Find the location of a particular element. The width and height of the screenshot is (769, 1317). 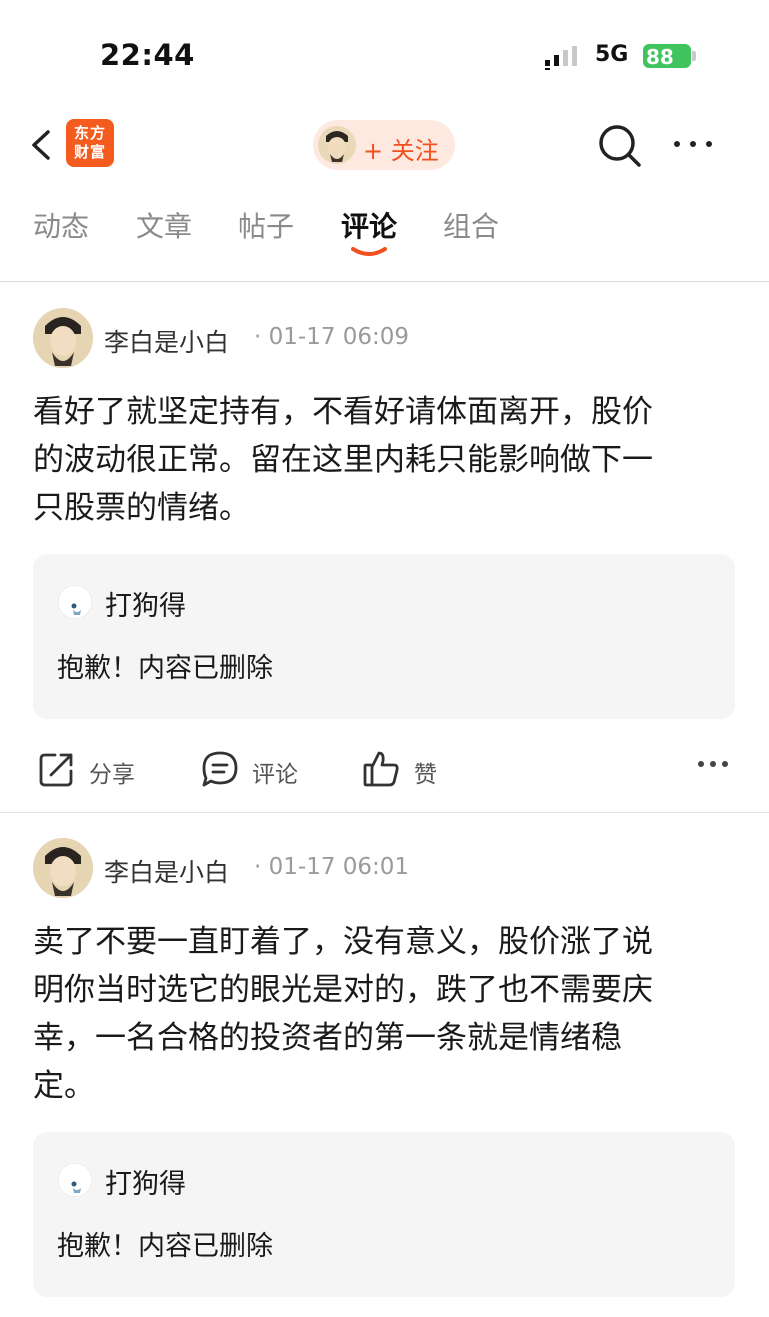

comment-label: 评论 is located at coordinates (275, 775).